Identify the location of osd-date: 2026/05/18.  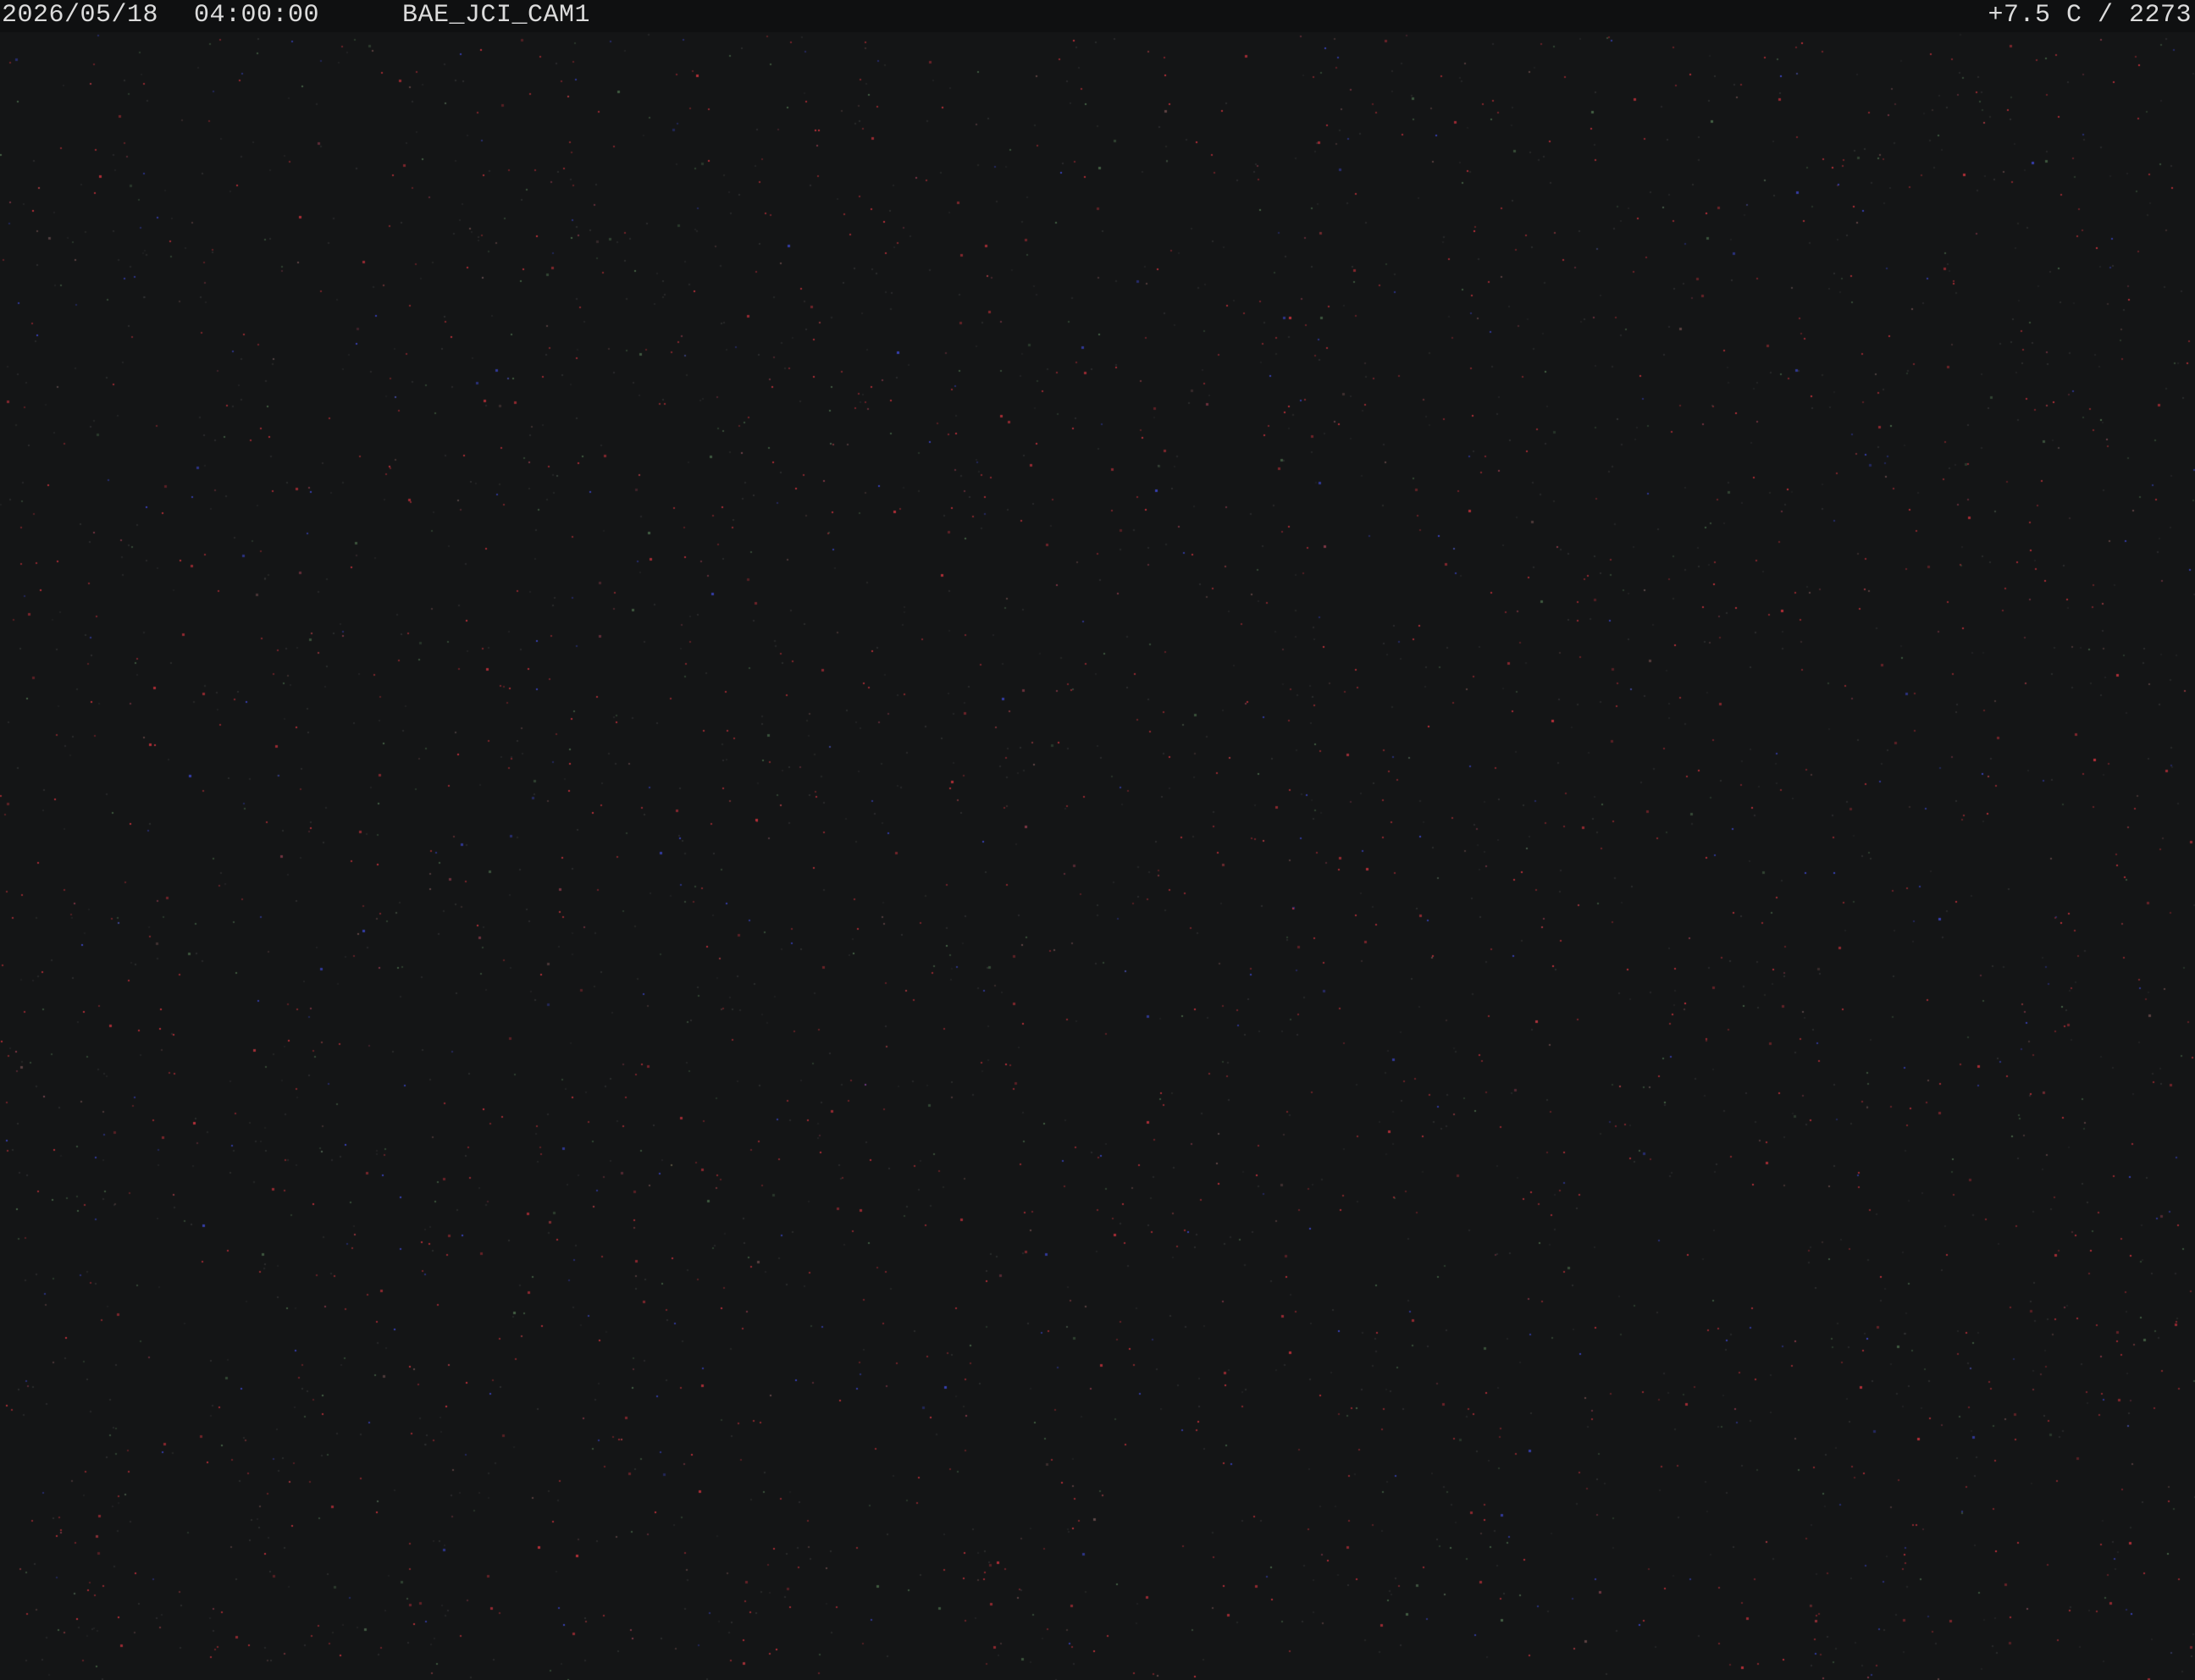
(80, 15).